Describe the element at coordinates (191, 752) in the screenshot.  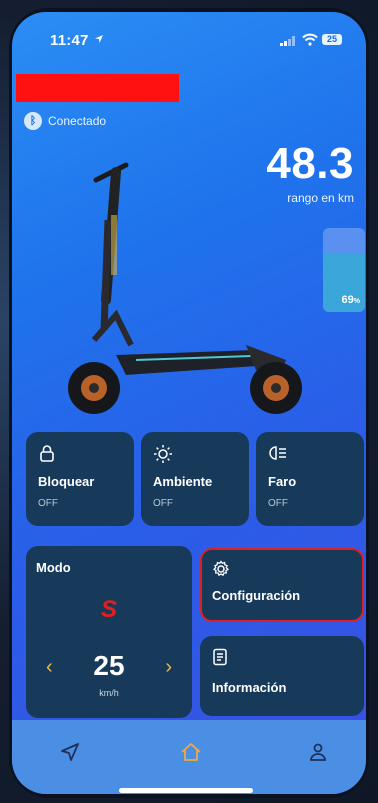
I see `home-icon` at that location.